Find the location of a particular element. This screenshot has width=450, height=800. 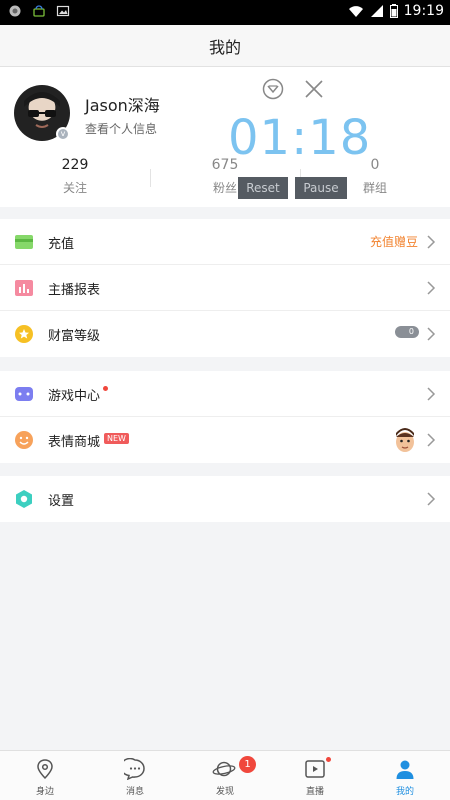

verified-badge-icon: v is located at coordinates (63, 134).